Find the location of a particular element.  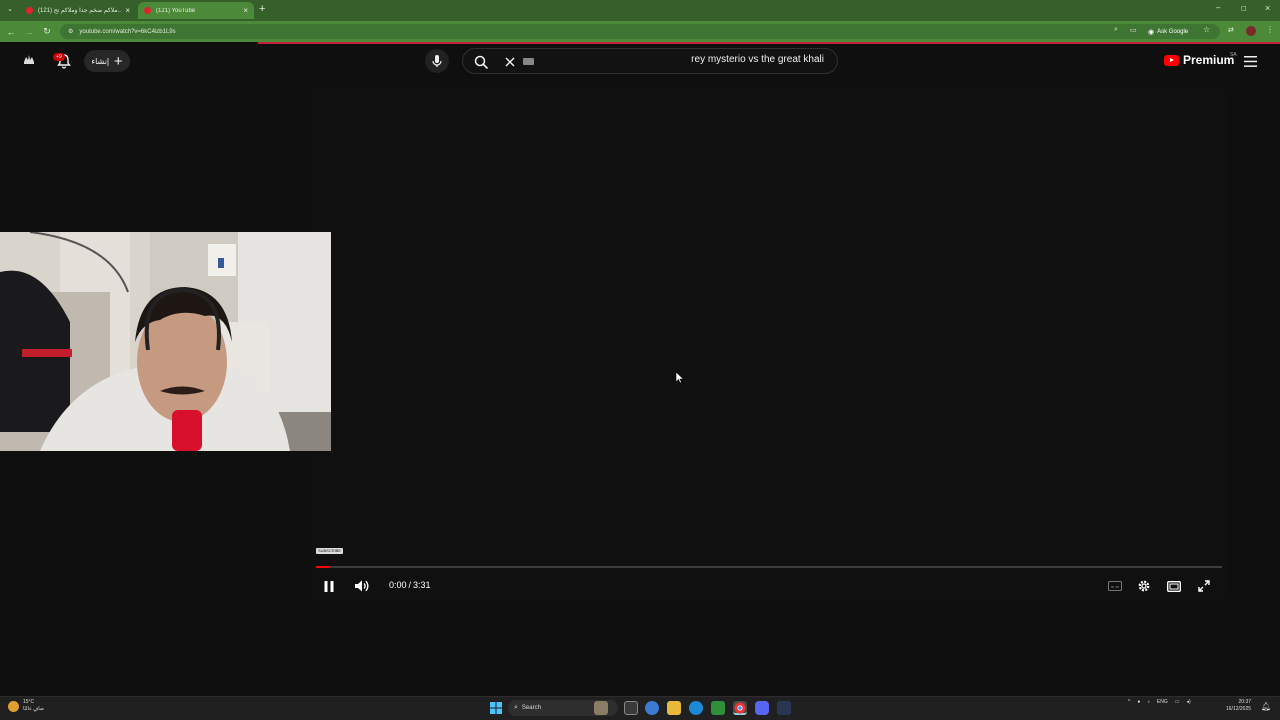

ask-google-button: ◉ Ask Google is located at coordinates (1168, 31).